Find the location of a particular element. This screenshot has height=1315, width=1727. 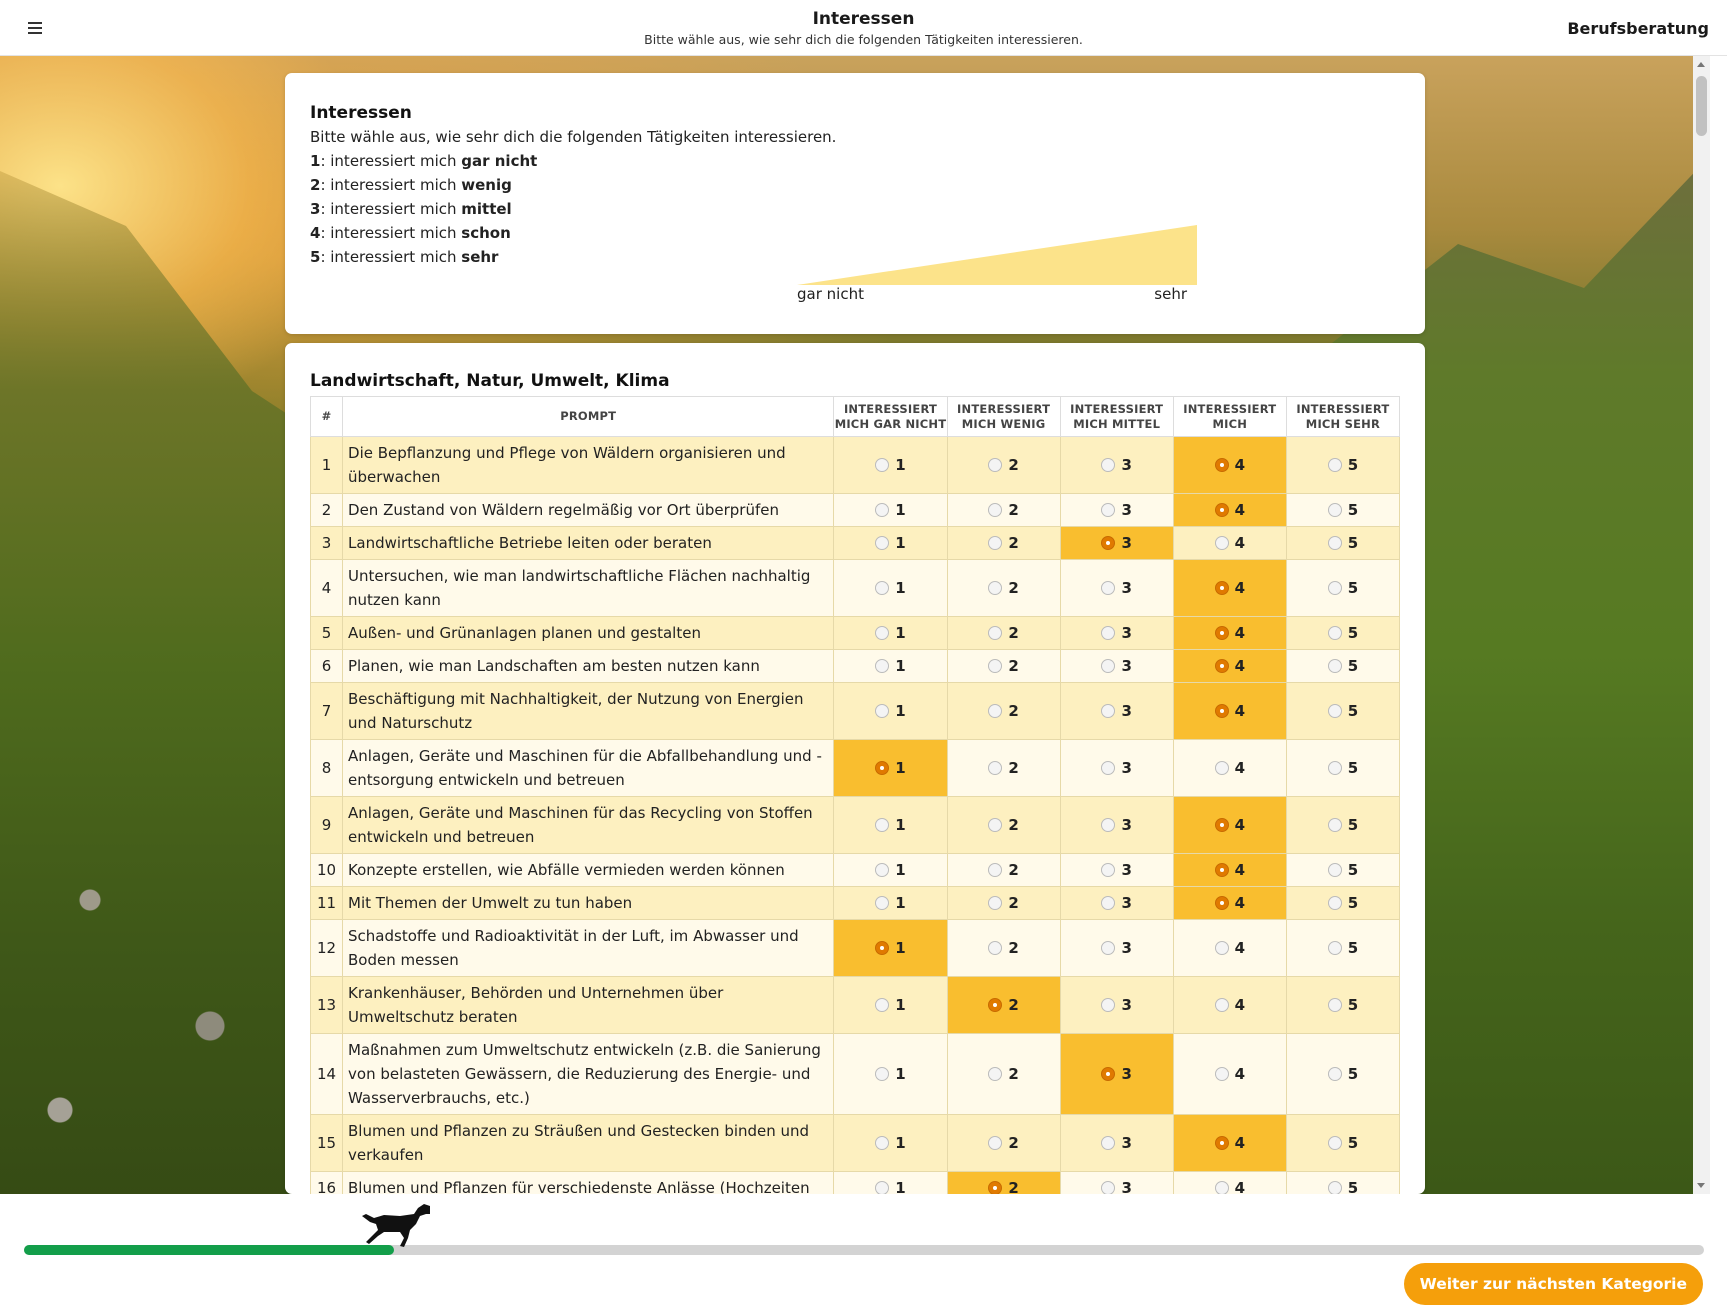

next-category-button: Weiter zur nächsten Kategorie is located at coordinates (1553, 1284).